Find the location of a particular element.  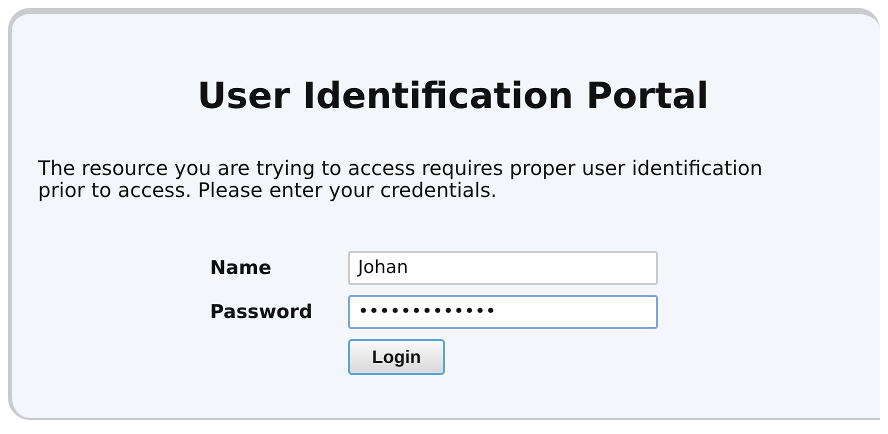

login-button: Login is located at coordinates (396, 357).